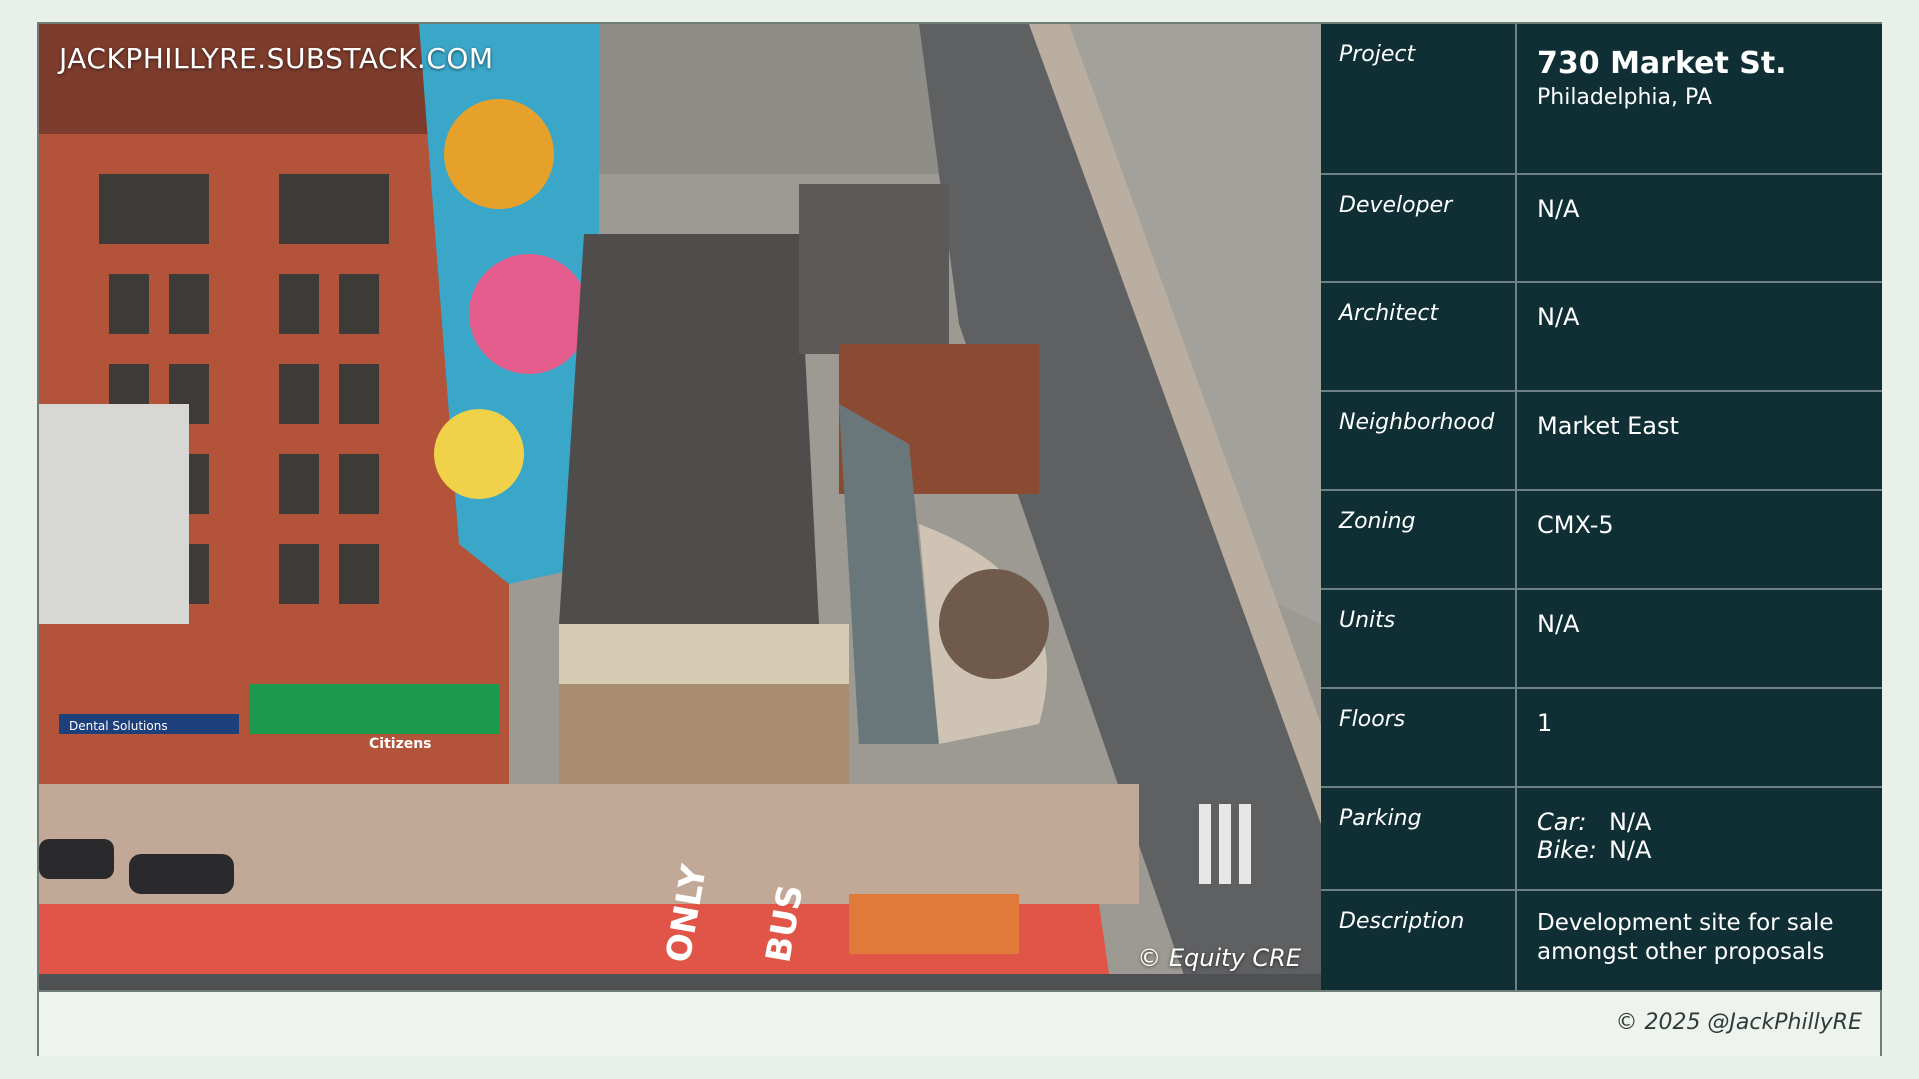 This screenshot has height=1079, width=1919. Describe the element at coordinates (1219, 958) in the screenshot. I see `photo-credit: © Equity CRE` at that location.